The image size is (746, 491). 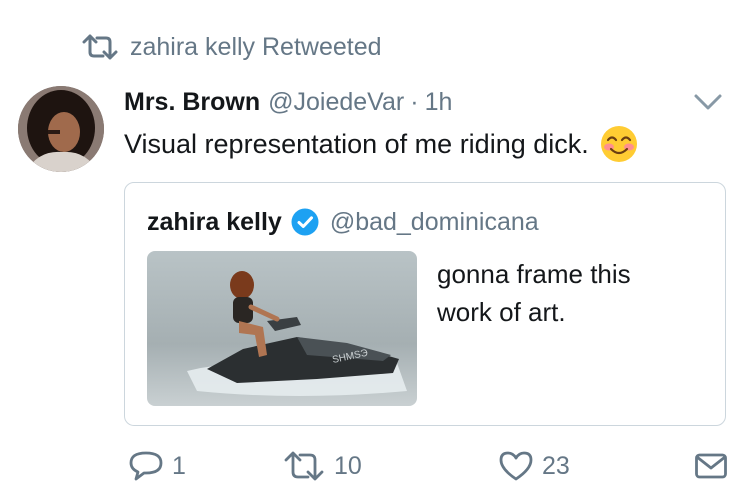 I want to click on reply-button: 1, so click(x=157, y=466).